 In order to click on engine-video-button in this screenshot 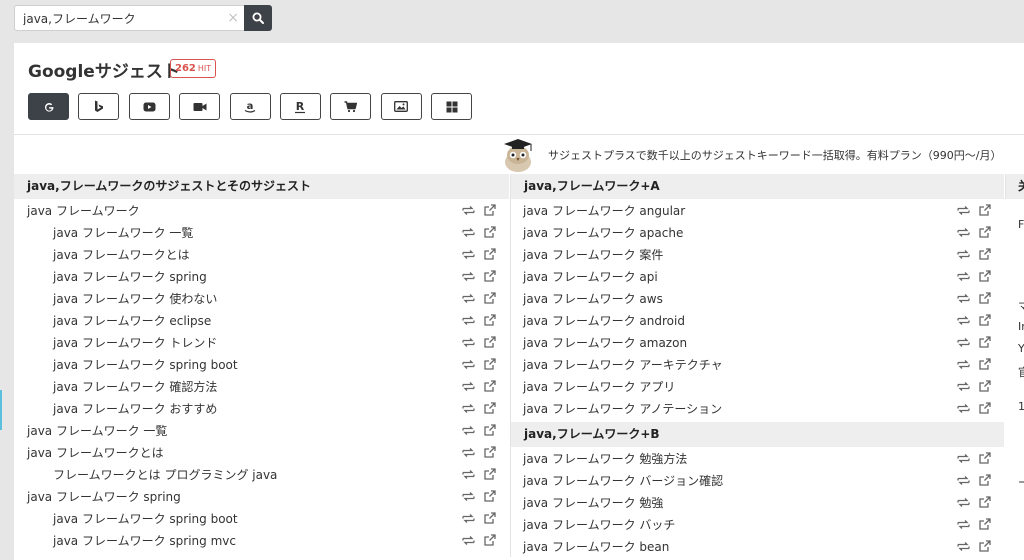, I will do `click(200, 106)`.